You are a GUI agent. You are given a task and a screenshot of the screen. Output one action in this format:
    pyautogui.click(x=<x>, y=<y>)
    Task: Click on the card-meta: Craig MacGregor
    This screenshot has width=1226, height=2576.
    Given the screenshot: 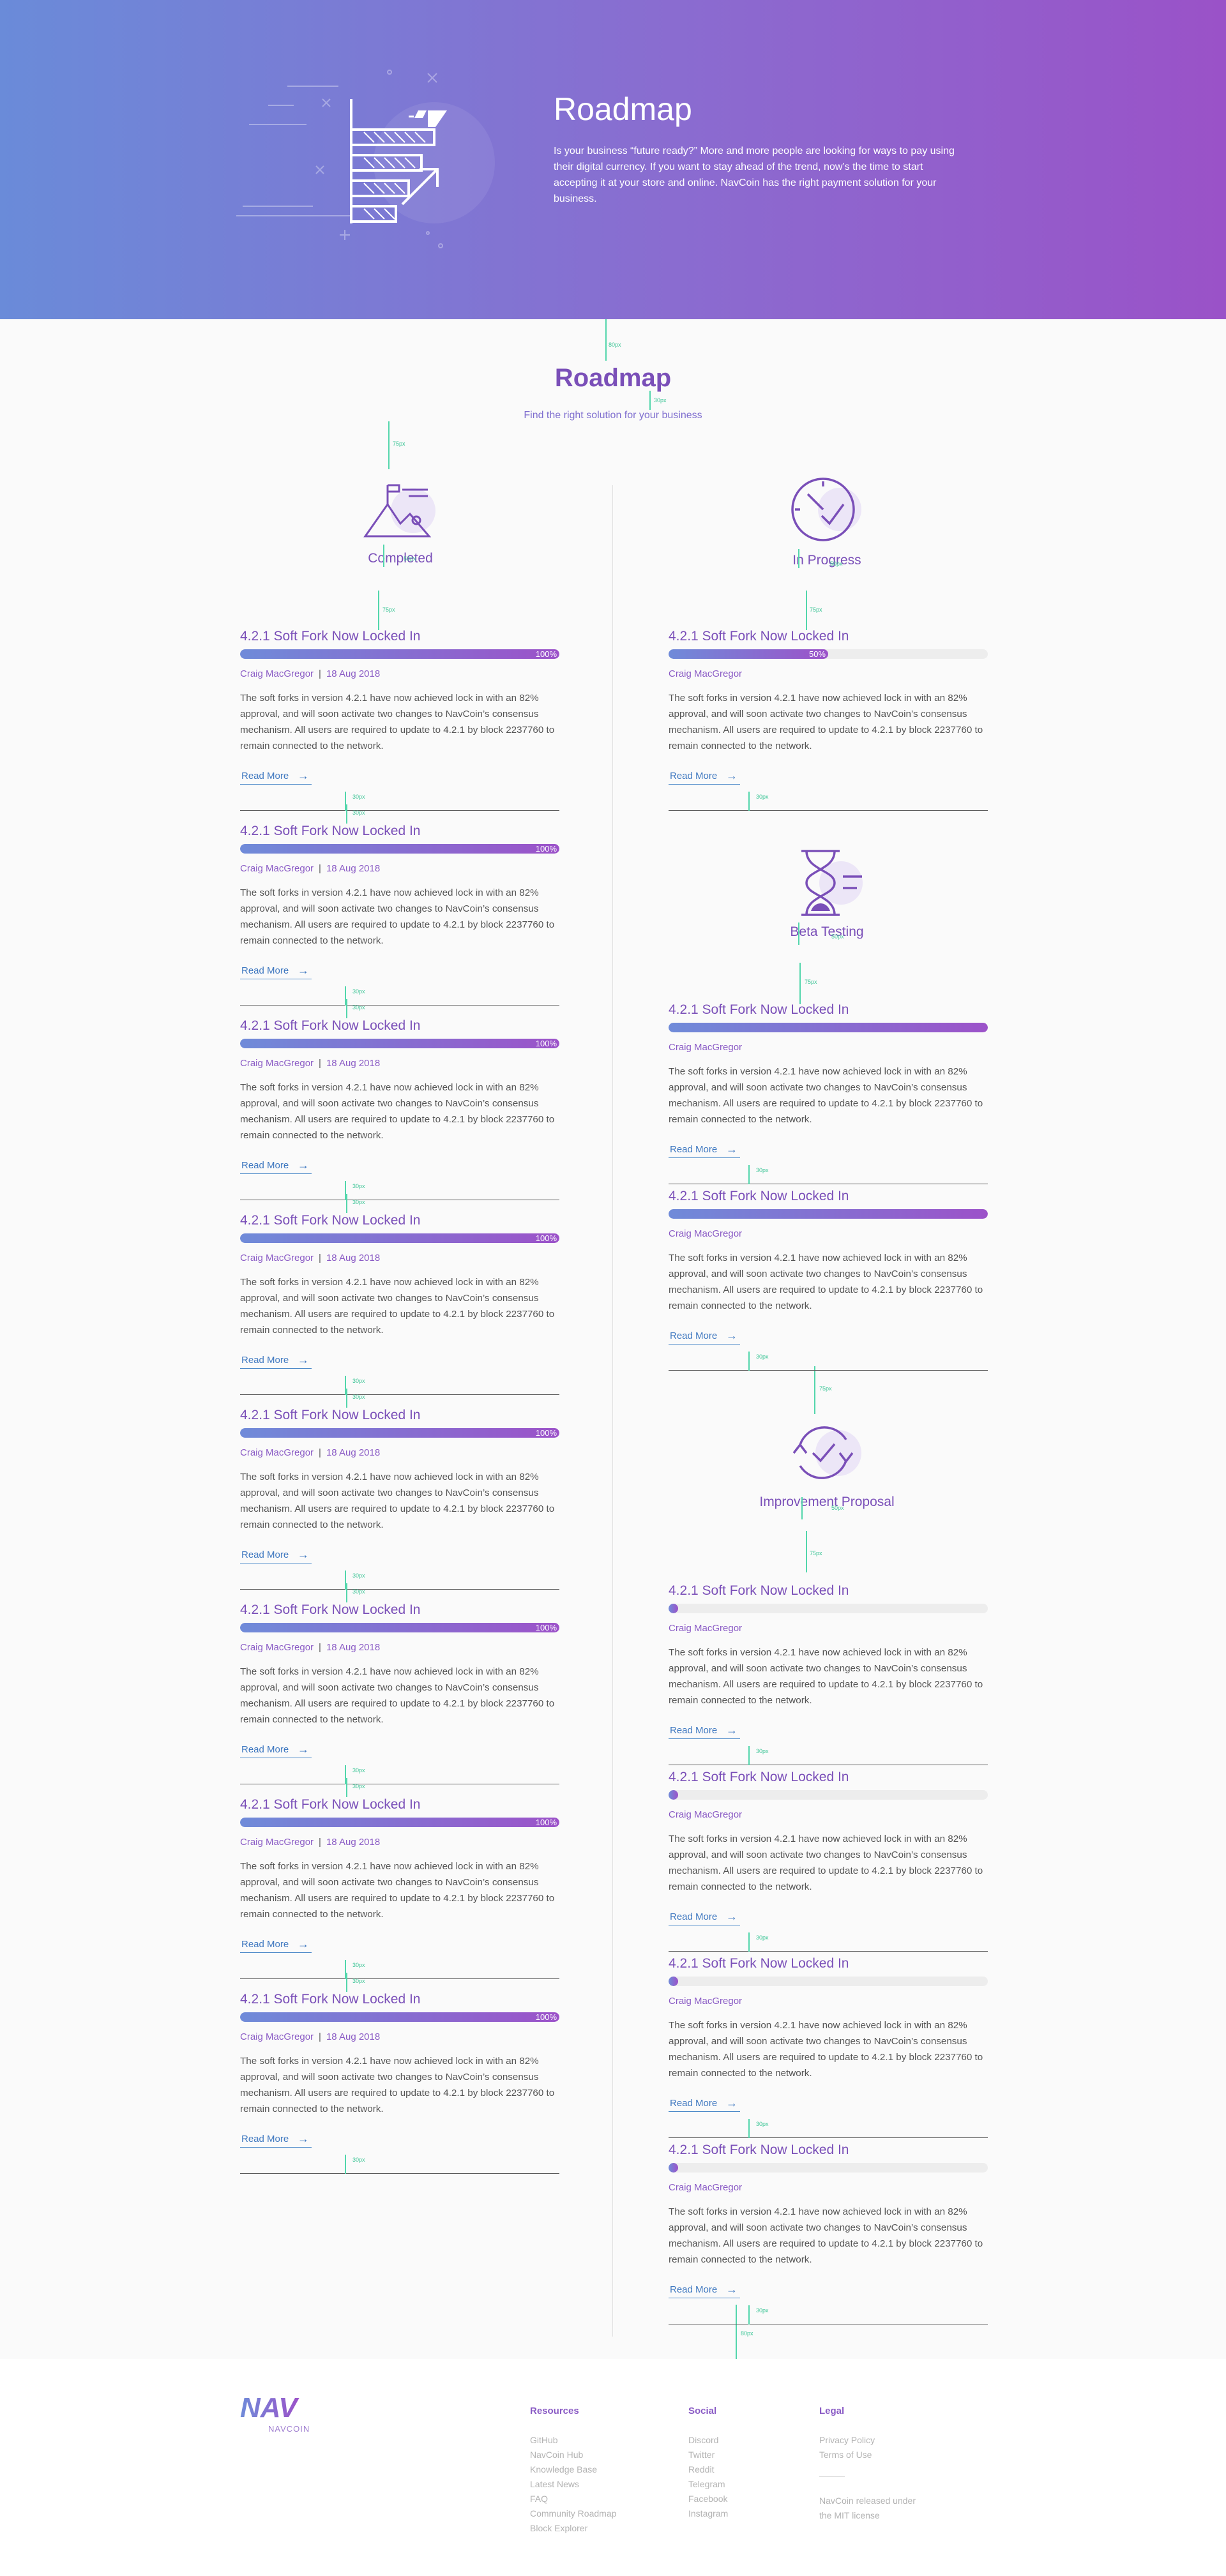 What is the action you would take?
    pyautogui.click(x=706, y=673)
    